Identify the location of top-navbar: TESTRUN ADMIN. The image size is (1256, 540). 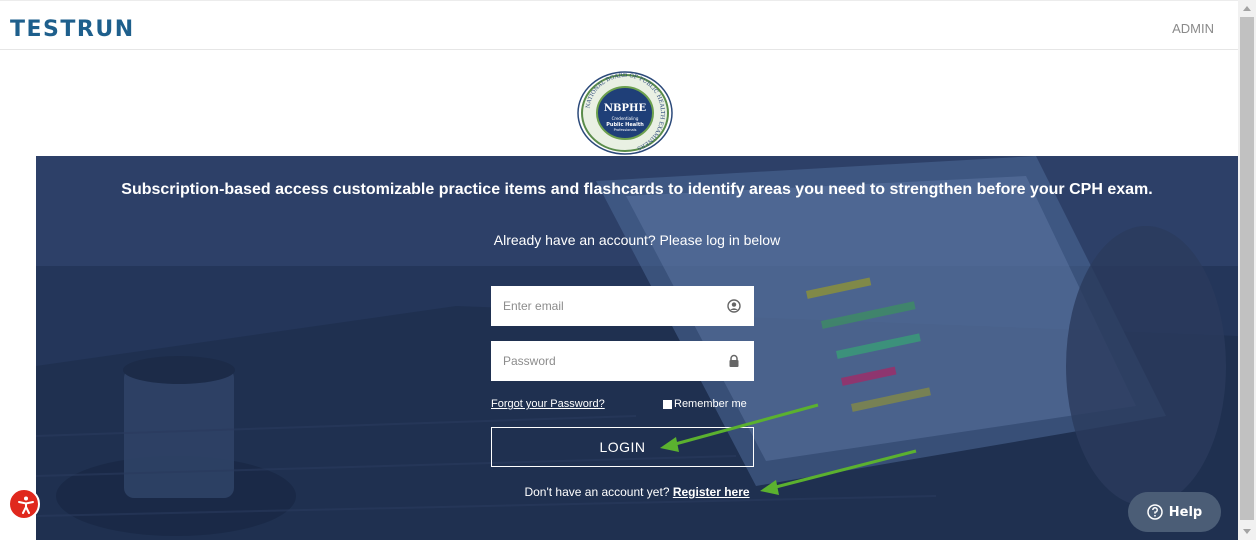
(619, 25).